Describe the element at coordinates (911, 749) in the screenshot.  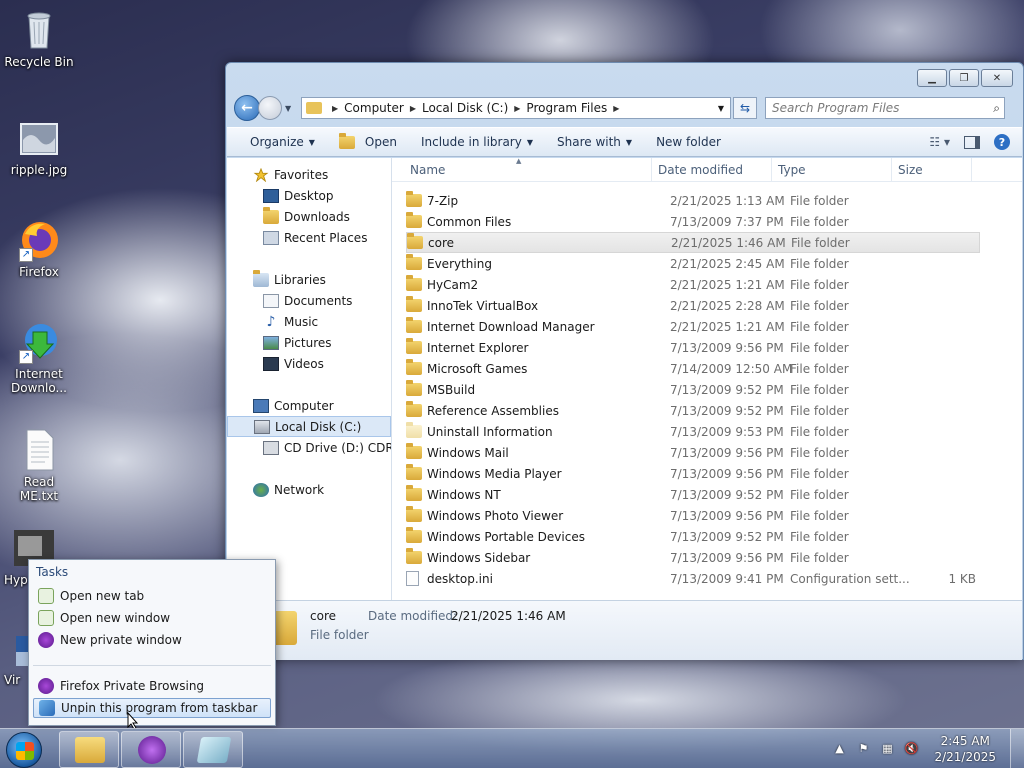
I see `volume-muted-icon: 🔇` at that location.